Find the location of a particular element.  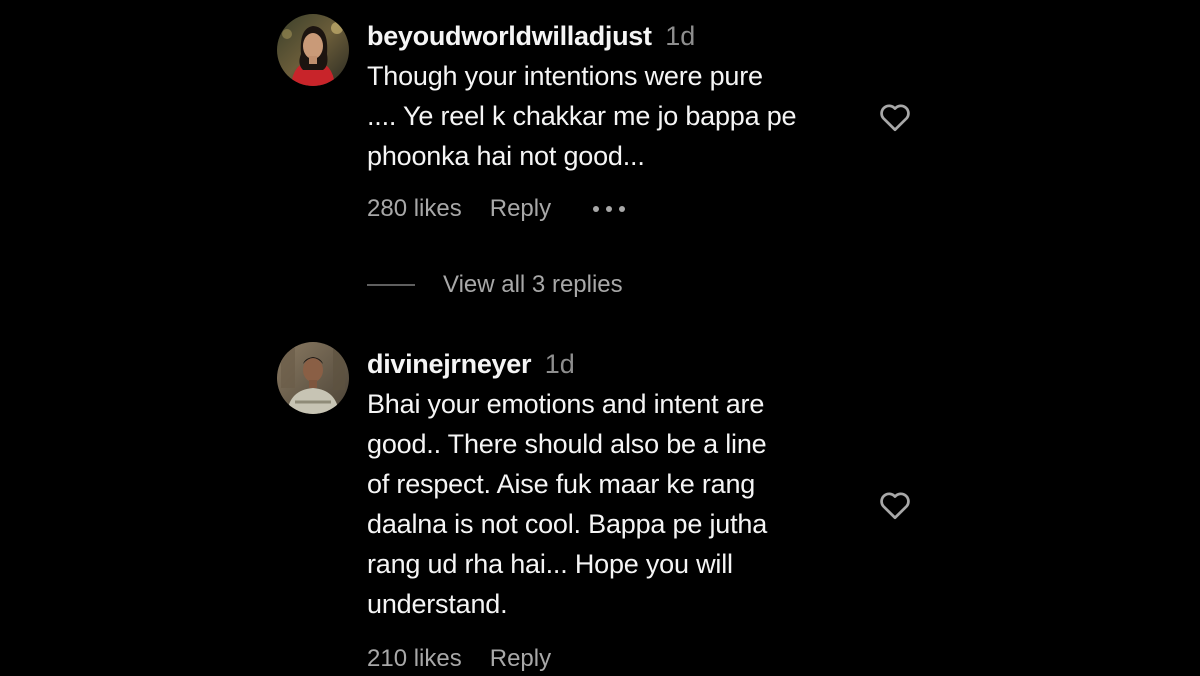

username: beyoudworldwilladjust is located at coordinates (509, 36).